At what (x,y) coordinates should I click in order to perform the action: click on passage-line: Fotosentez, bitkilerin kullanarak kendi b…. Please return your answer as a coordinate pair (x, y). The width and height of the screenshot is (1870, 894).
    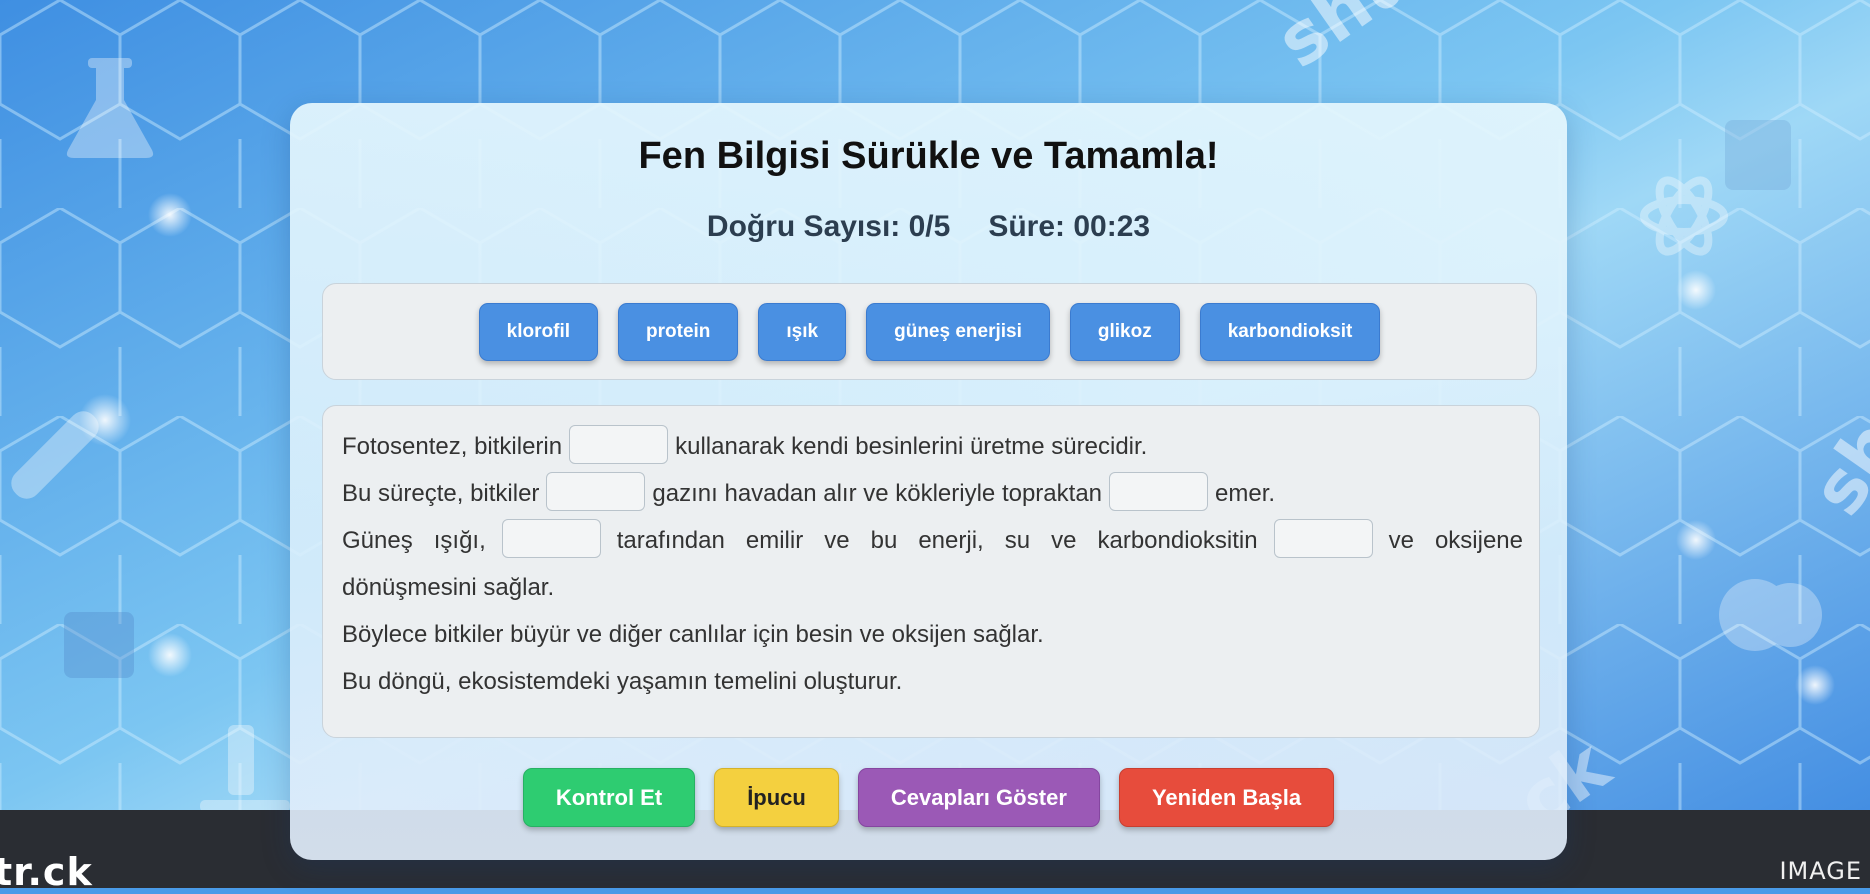
    Looking at the image, I should click on (932, 446).